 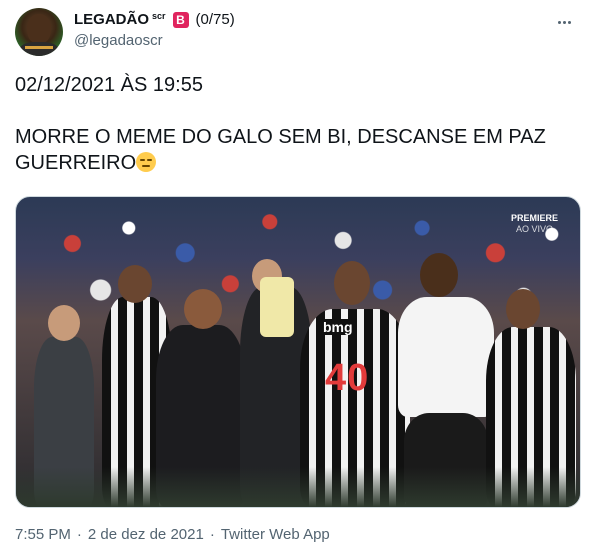 I want to click on b-badge-icon: B, so click(x=180, y=19).